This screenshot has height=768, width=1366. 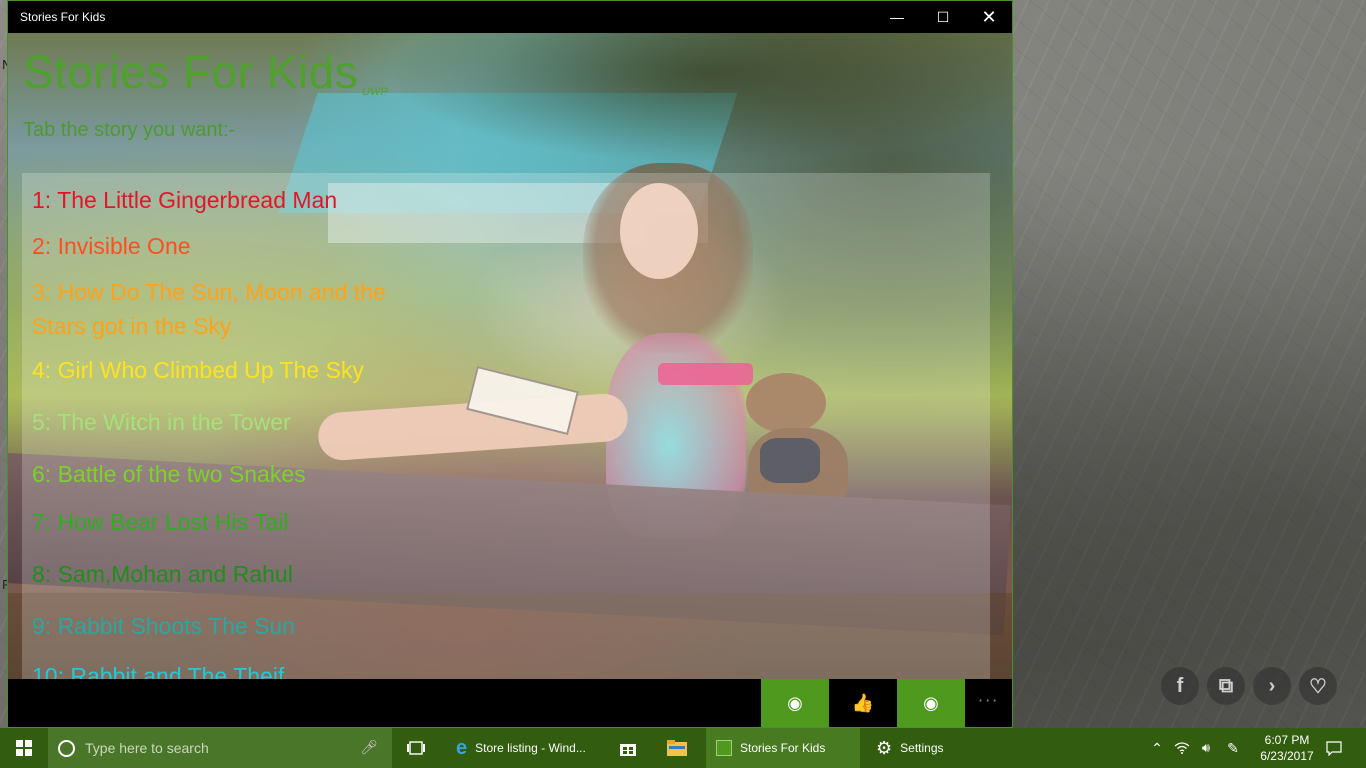 I want to click on clock-date: 6/23/2017, so click(x=1287, y=756).